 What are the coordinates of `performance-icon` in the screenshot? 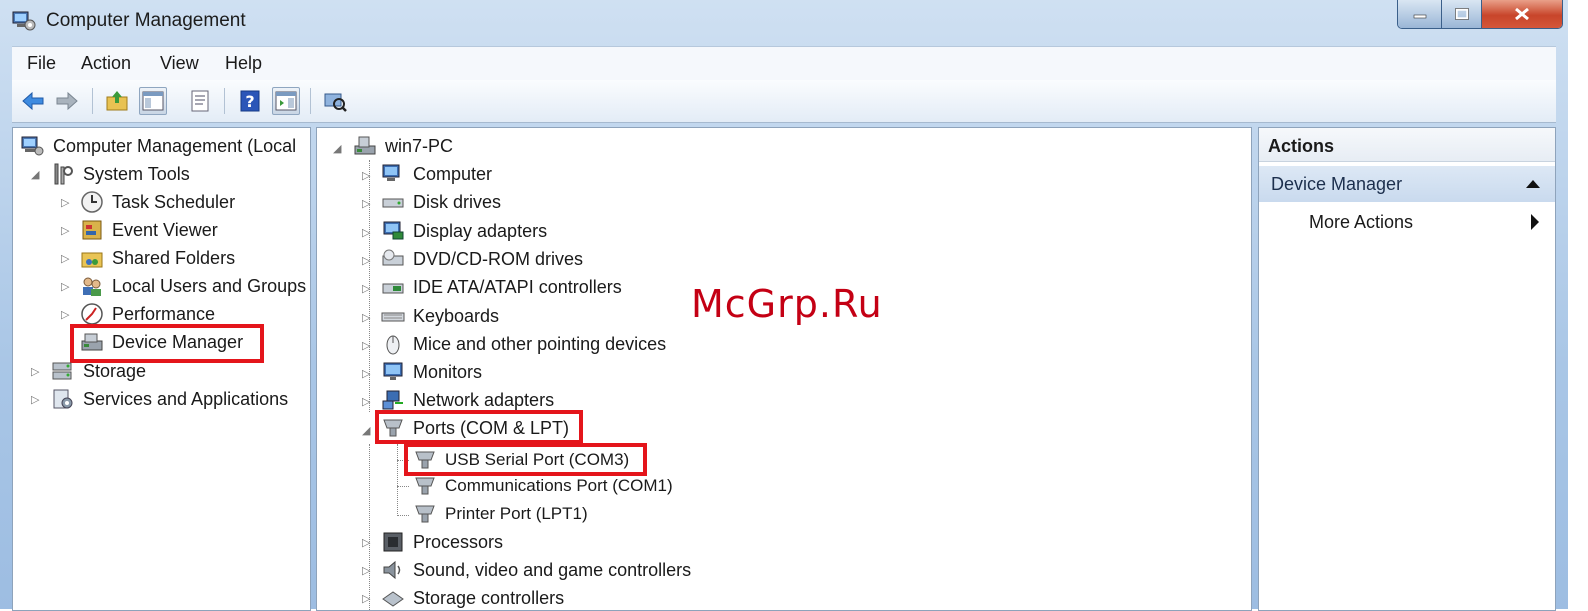 It's located at (92, 314).